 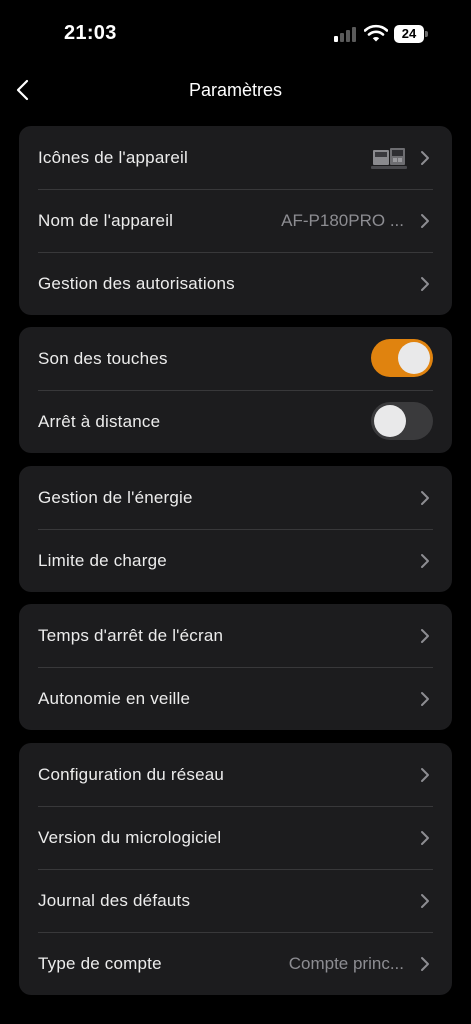 What do you see at coordinates (131, 635) in the screenshot?
I see `screen-timeout-label: Temps d'arrêt de l'écran` at bounding box center [131, 635].